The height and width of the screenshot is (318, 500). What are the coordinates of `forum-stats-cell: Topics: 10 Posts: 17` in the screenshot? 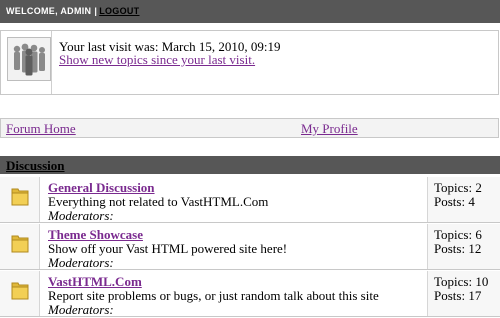 It's located at (464, 293).